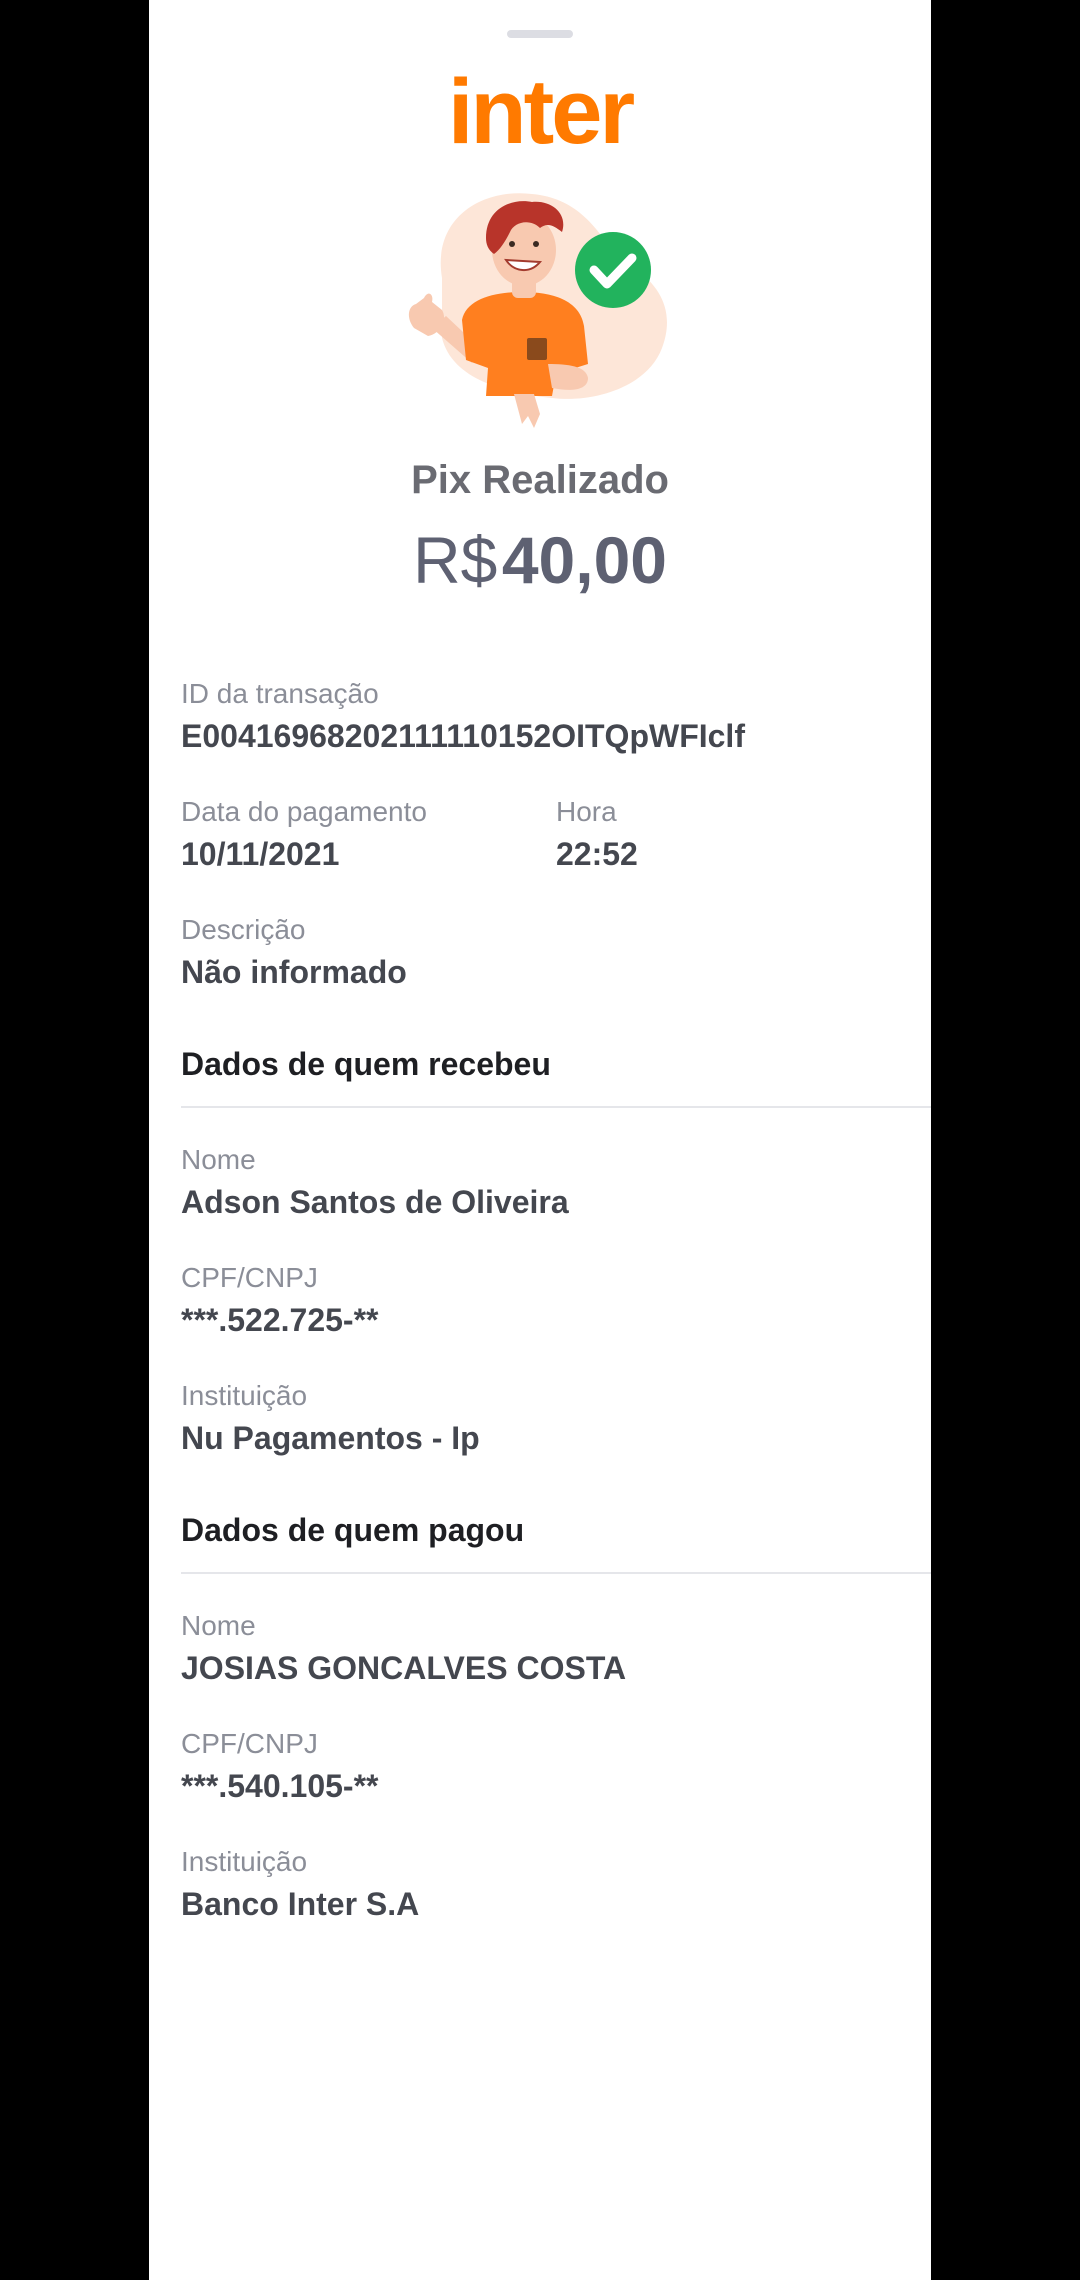  I want to click on currency-symbol: R$, so click(455, 560).